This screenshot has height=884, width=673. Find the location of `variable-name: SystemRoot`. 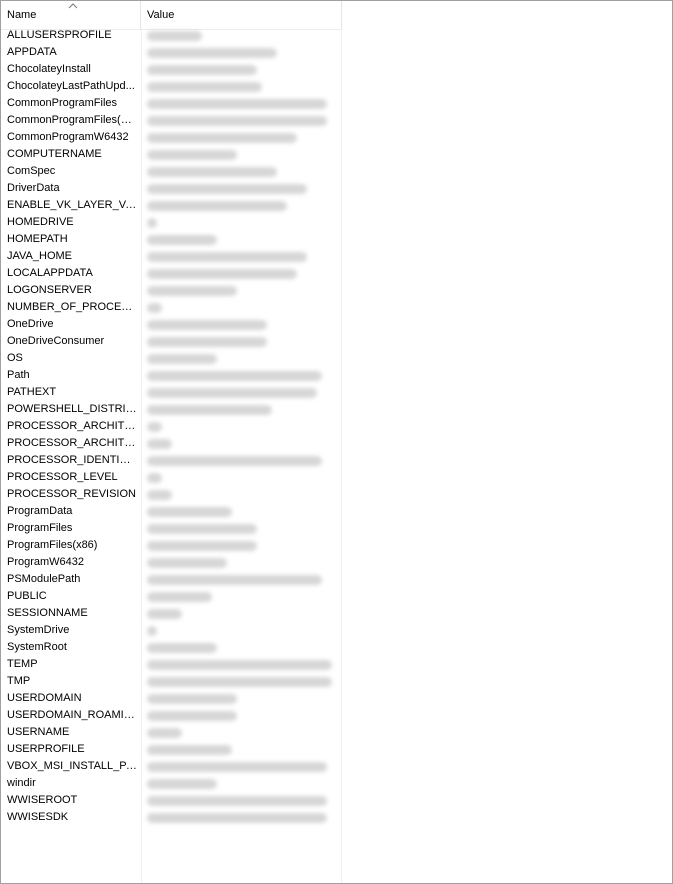

variable-name: SystemRoot is located at coordinates (37, 647).